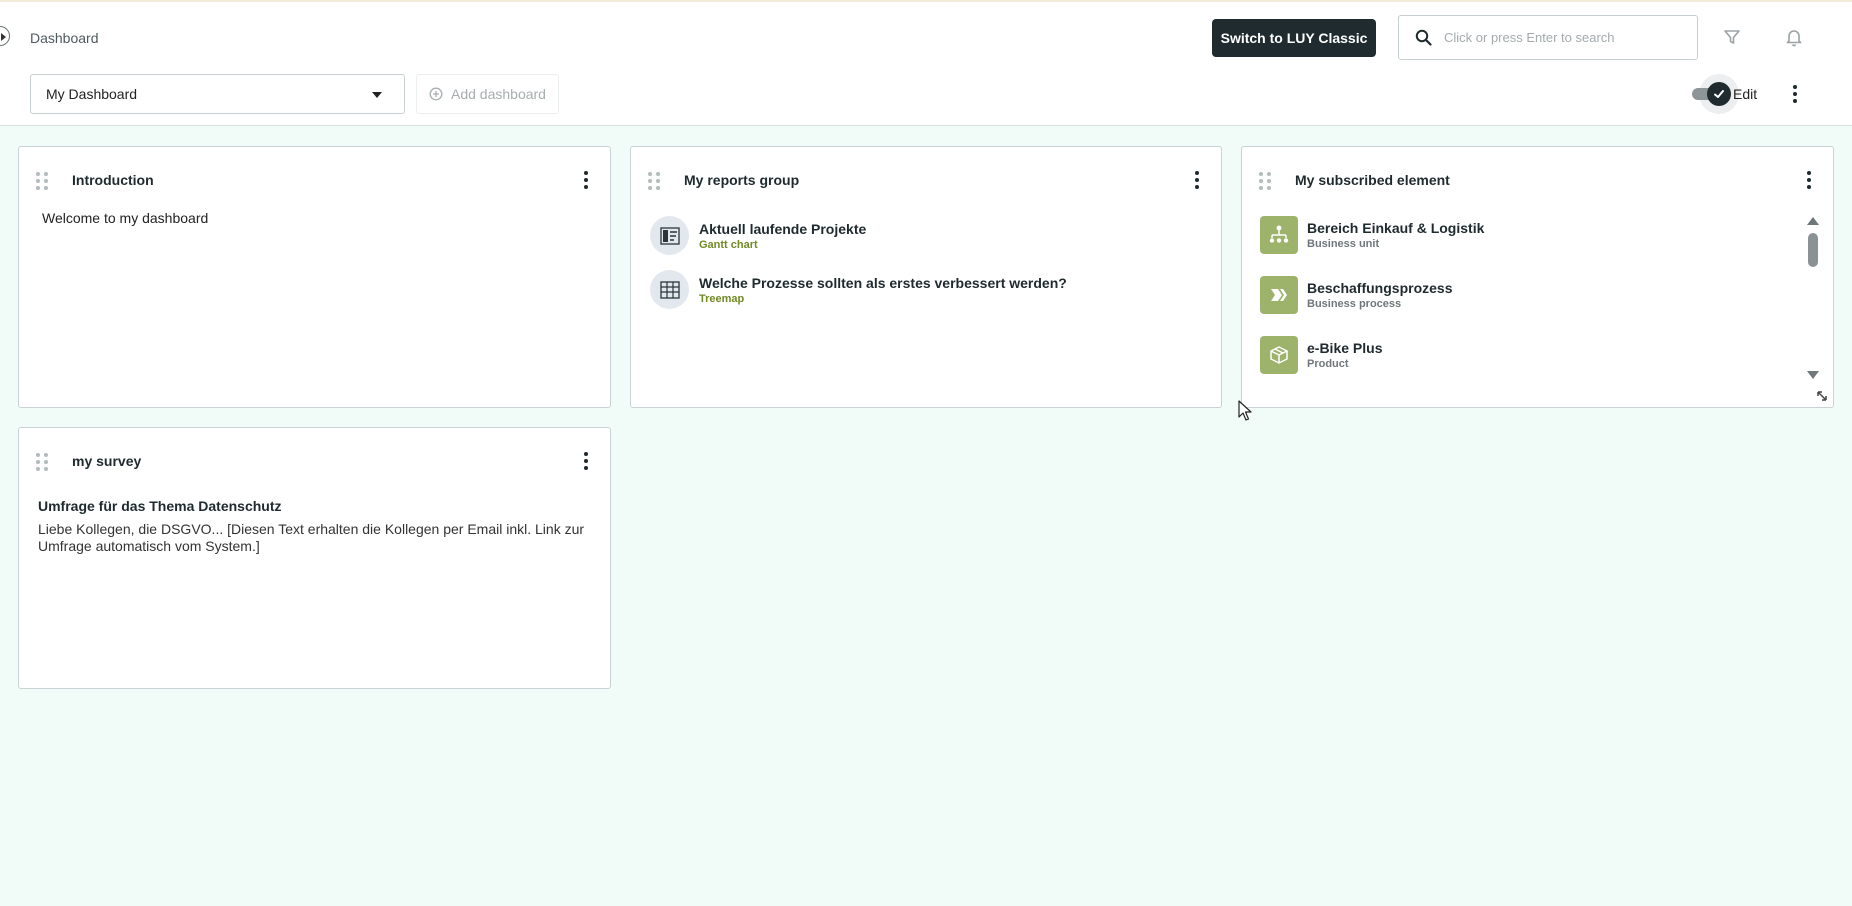  What do you see at coordinates (498, 94) in the screenshot?
I see `add-dashboard-label: Add dashboard` at bounding box center [498, 94].